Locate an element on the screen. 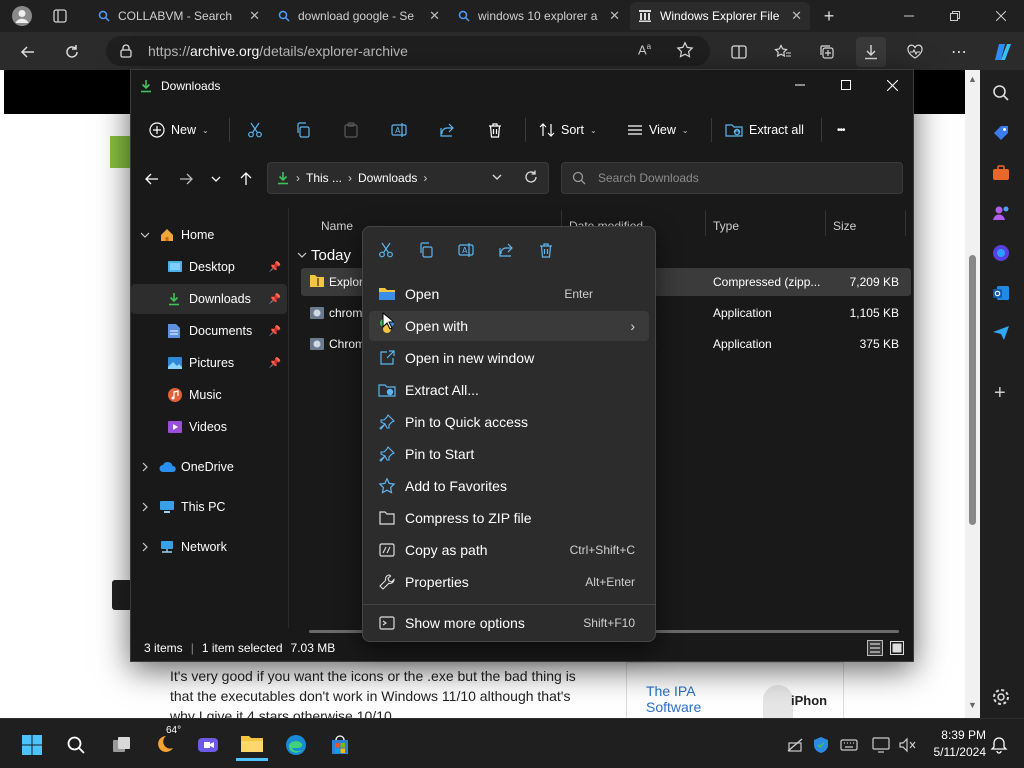 This screenshot has height=768, width=1024. search-downloads-input: Search Downloads is located at coordinates (732, 178).